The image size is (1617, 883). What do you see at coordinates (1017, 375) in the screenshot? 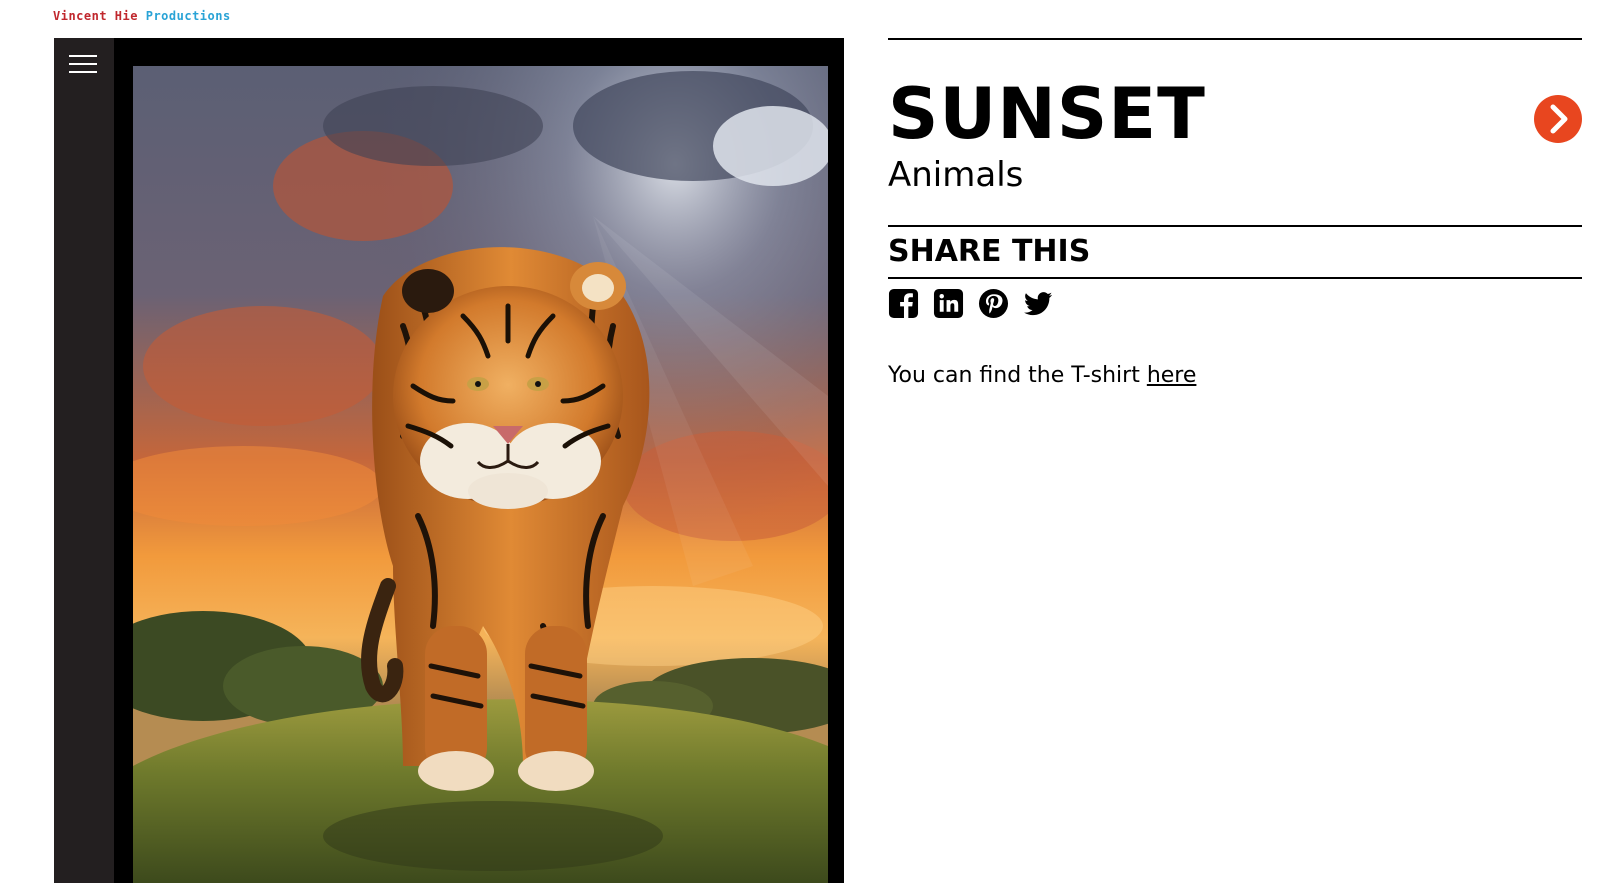
I see `tshirt-note-text: You can find the T-shirt` at bounding box center [1017, 375].